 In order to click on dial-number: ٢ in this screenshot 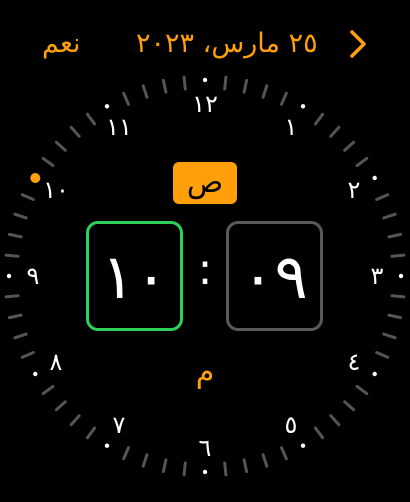, I will do `click(354, 190)`.